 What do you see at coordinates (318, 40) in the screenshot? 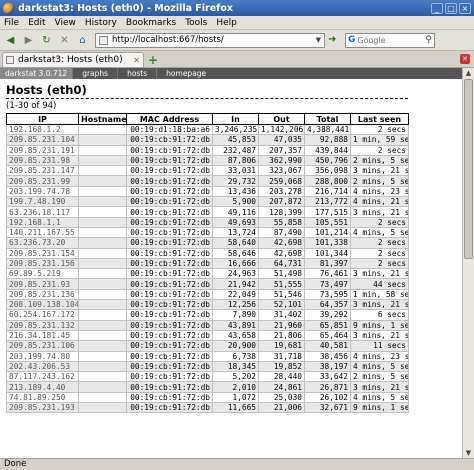
I see `chevron-down-icon: ▼` at bounding box center [318, 40].